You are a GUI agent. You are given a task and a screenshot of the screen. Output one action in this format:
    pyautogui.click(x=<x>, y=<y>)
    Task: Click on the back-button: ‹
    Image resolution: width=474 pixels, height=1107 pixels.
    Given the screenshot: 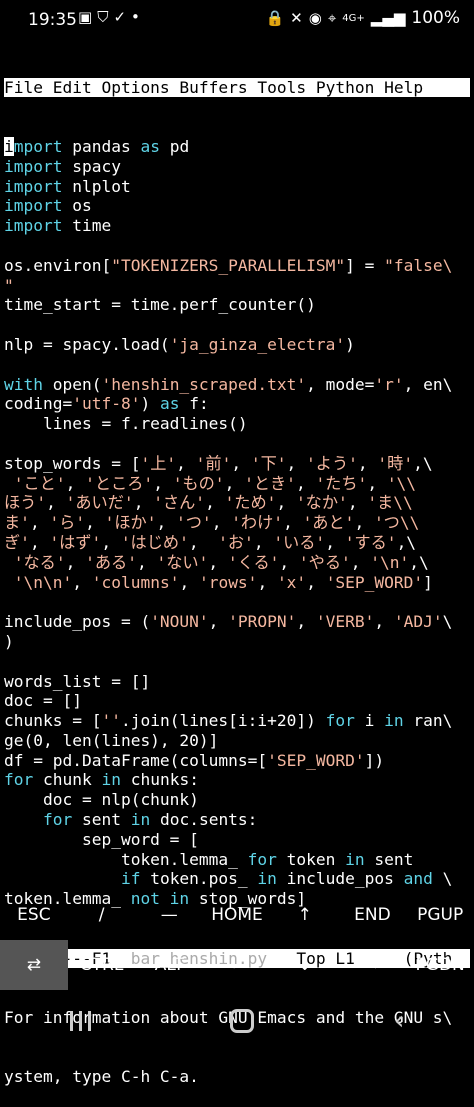 What is the action you would take?
    pyautogui.click(x=399, y=1021)
    